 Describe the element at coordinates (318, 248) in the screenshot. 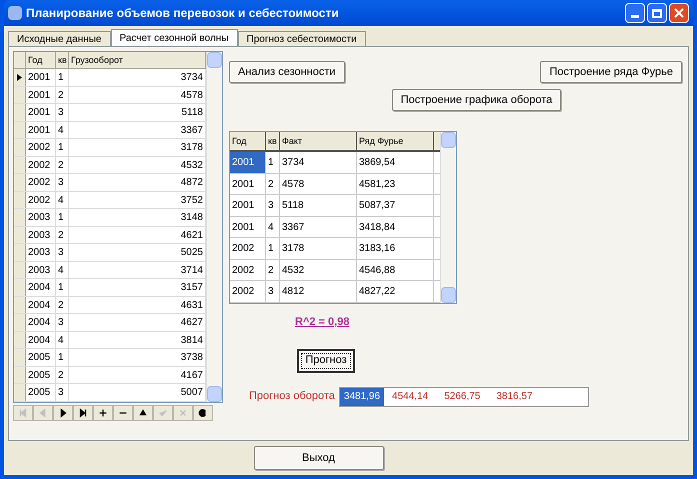

I see `table-cell: 3178` at that location.